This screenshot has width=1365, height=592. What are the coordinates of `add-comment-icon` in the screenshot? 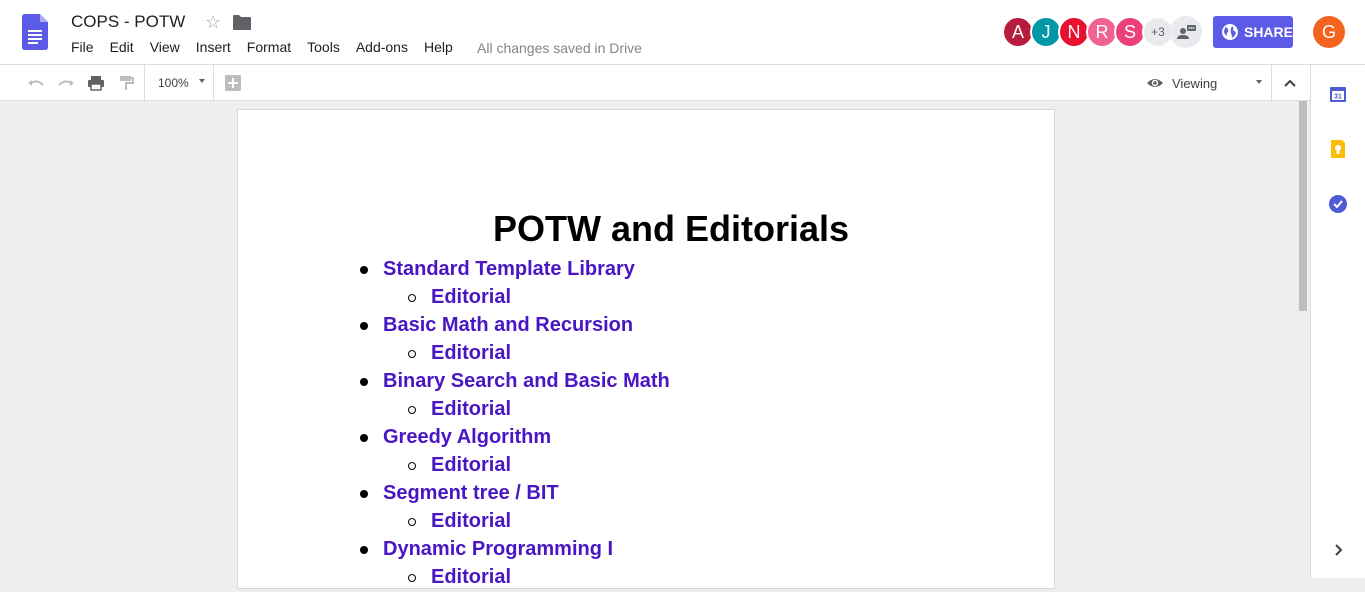 It's located at (233, 83).